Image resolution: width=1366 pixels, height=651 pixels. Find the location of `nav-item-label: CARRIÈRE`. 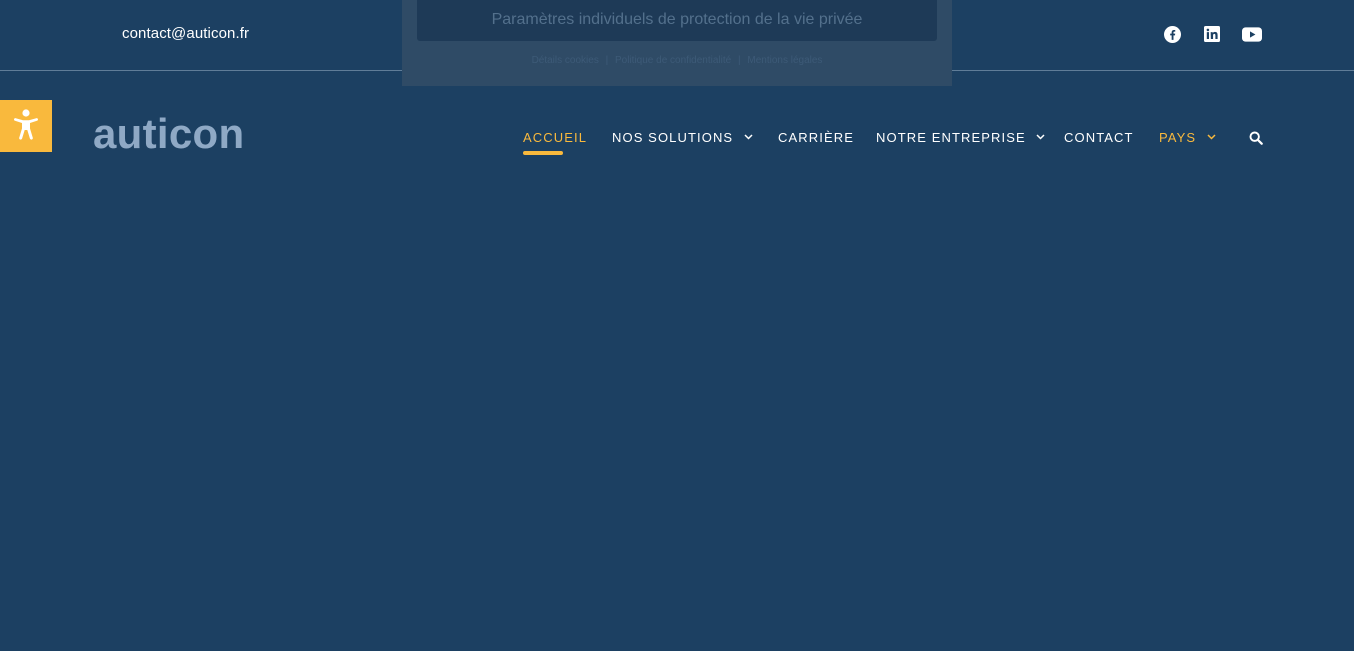

nav-item-label: CARRIÈRE is located at coordinates (816, 137).